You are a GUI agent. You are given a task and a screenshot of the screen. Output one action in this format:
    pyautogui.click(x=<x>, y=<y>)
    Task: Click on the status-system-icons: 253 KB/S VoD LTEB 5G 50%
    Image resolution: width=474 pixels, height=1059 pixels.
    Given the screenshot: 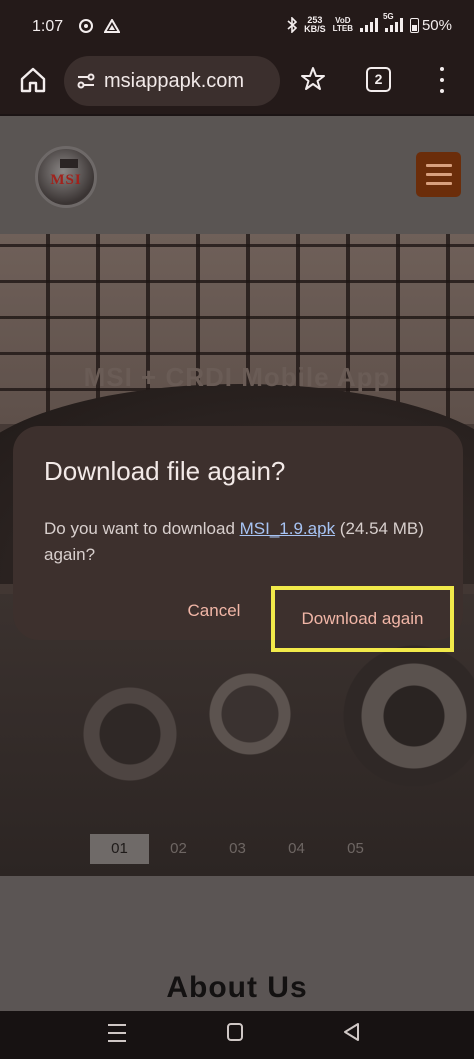 What is the action you would take?
    pyautogui.click(x=369, y=23)
    